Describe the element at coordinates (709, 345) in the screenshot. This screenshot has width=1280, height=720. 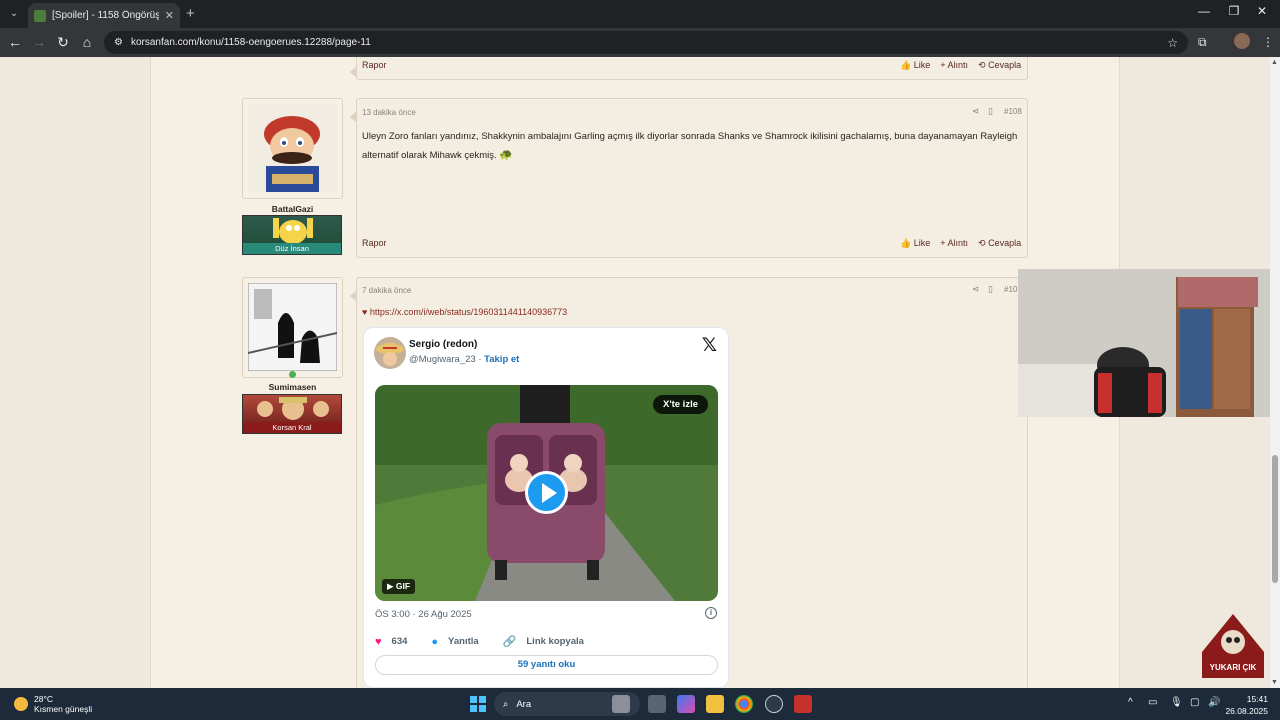
I see `x-logo-icon: 𝕏` at that location.